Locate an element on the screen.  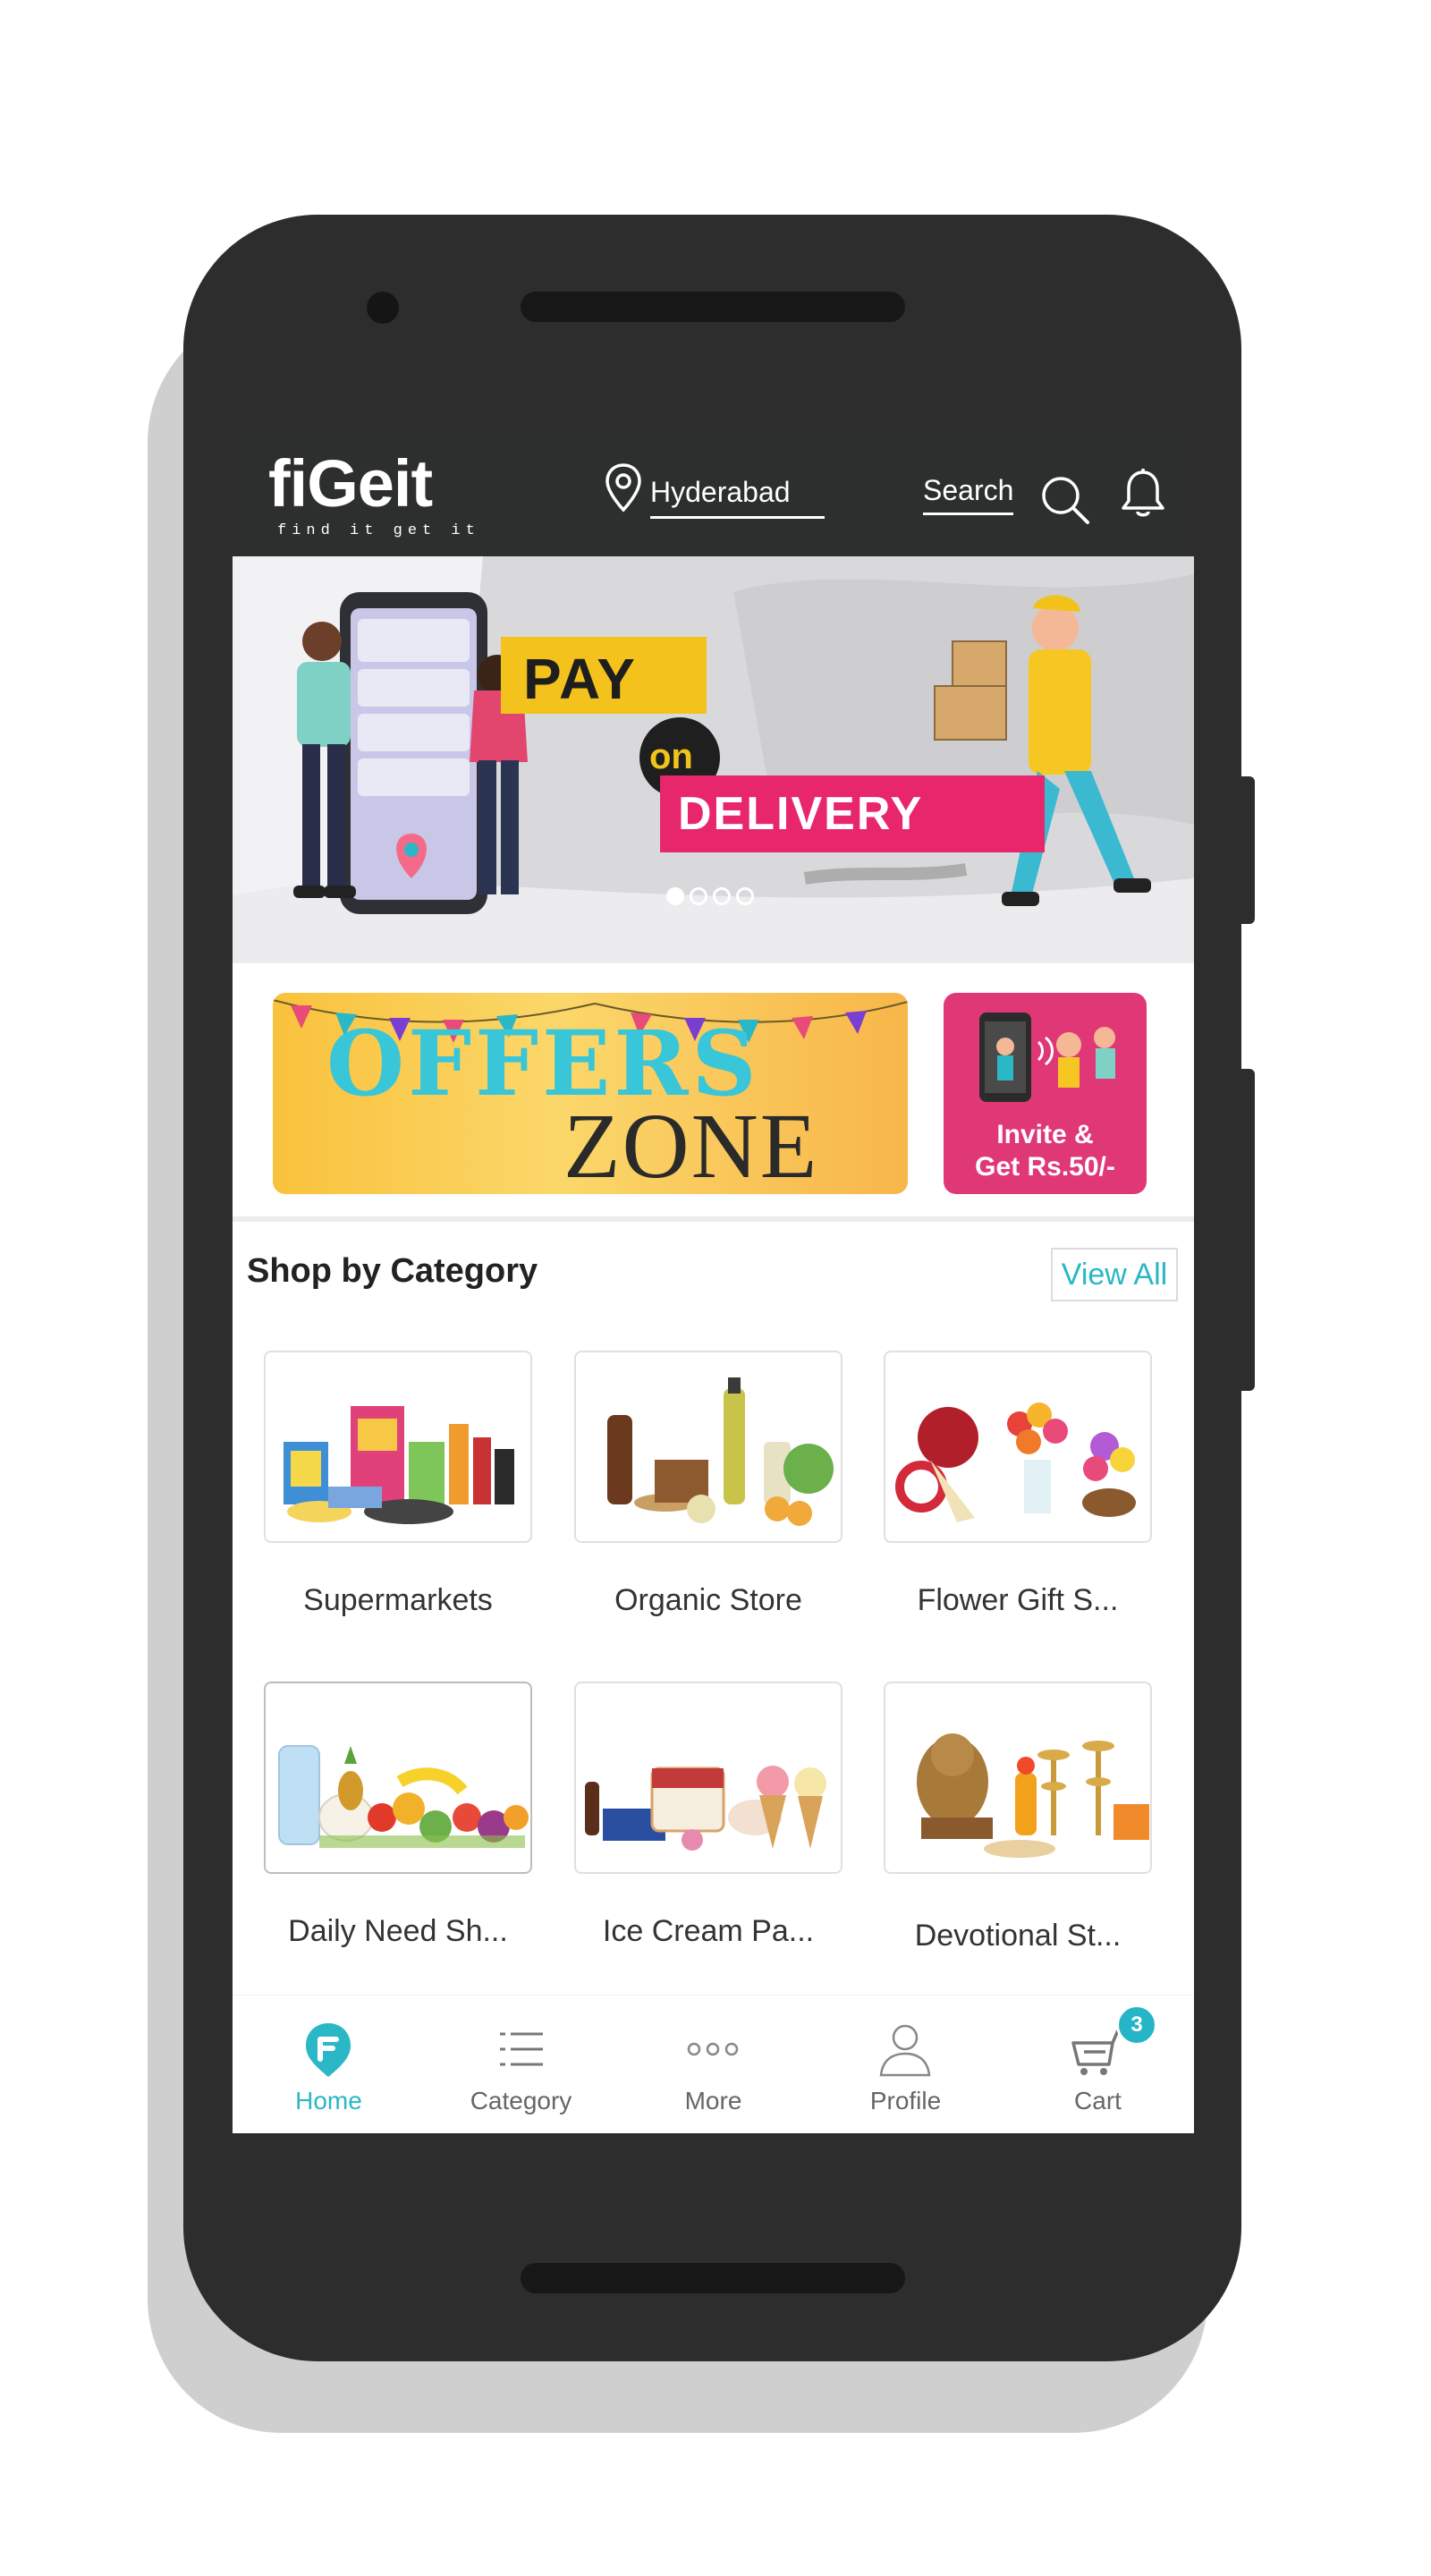
invite-banner: Invite & Get Rs.50/- is located at coordinates (1045, 1093).